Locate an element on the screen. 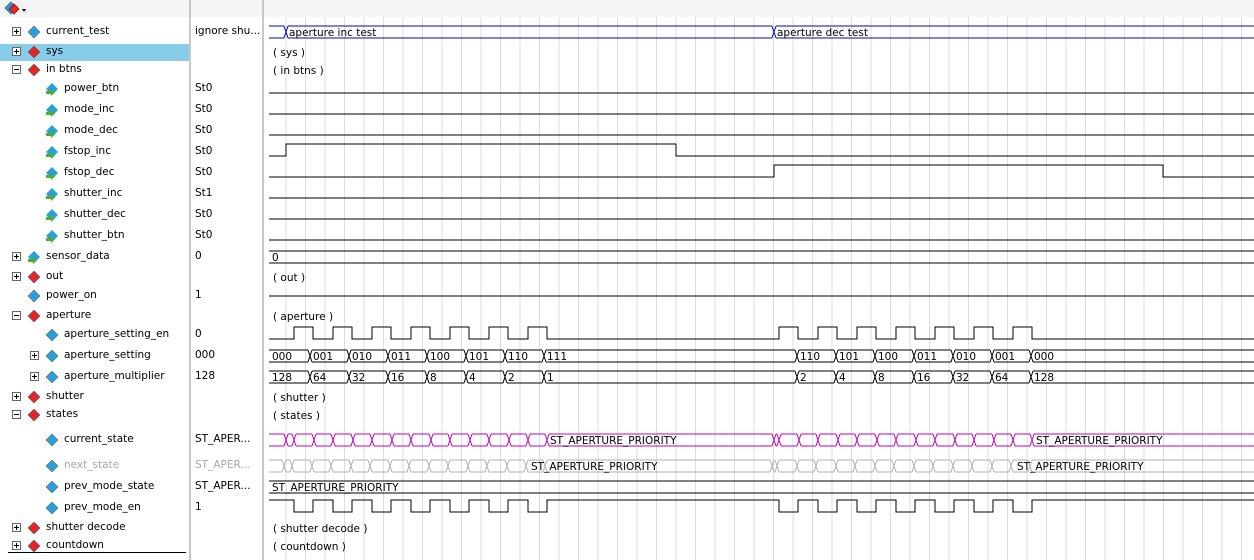 The image size is (1254, 560). signal-row: aperture_multiplier is located at coordinates (95, 377).